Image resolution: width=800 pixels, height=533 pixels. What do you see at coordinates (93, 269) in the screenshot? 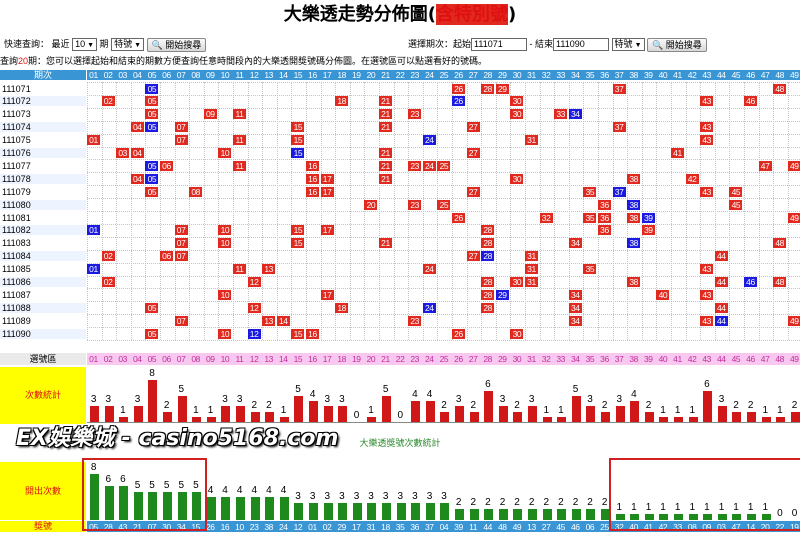
I see `ball-111085-01: 01` at bounding box center [93, 269].